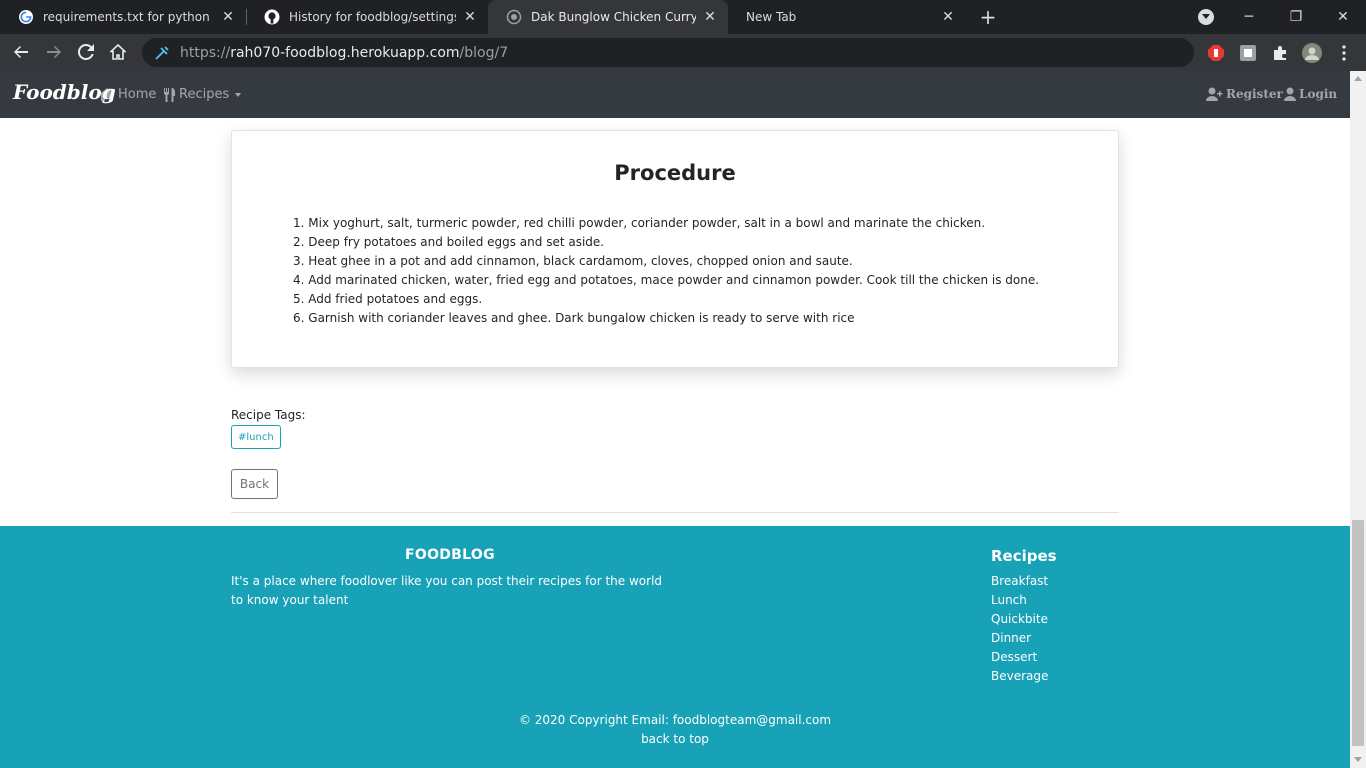  What do you see at coordinates (1249, 17) in the screenshot?
I see `minimize-icon: ─` at bounding box center [1249, 17].